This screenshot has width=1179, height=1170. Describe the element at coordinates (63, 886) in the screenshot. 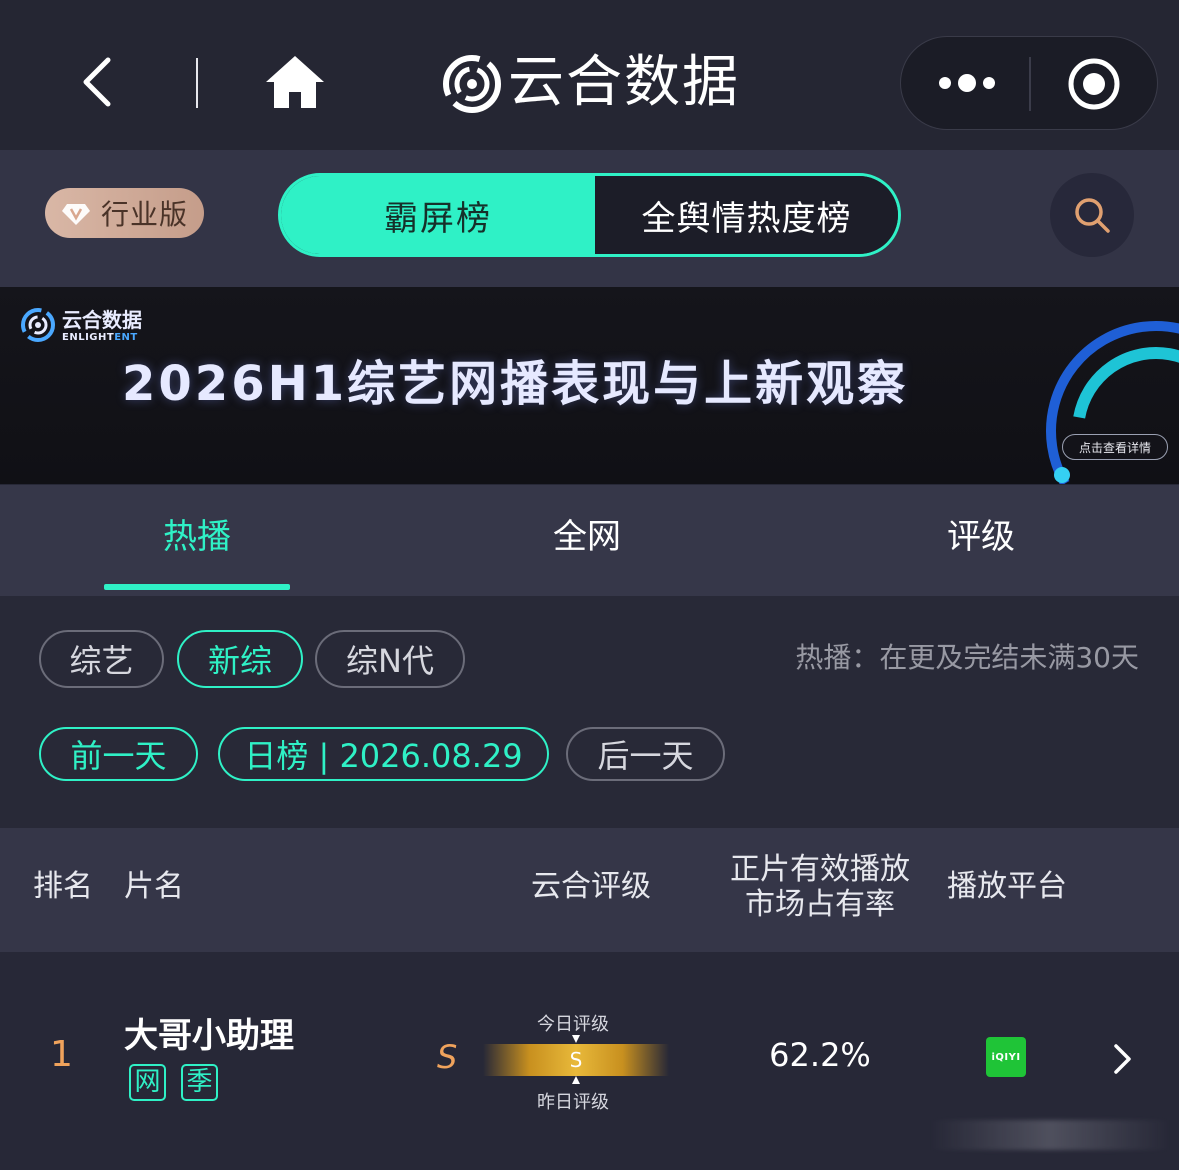

I see `header-rank: 排名` at that location.